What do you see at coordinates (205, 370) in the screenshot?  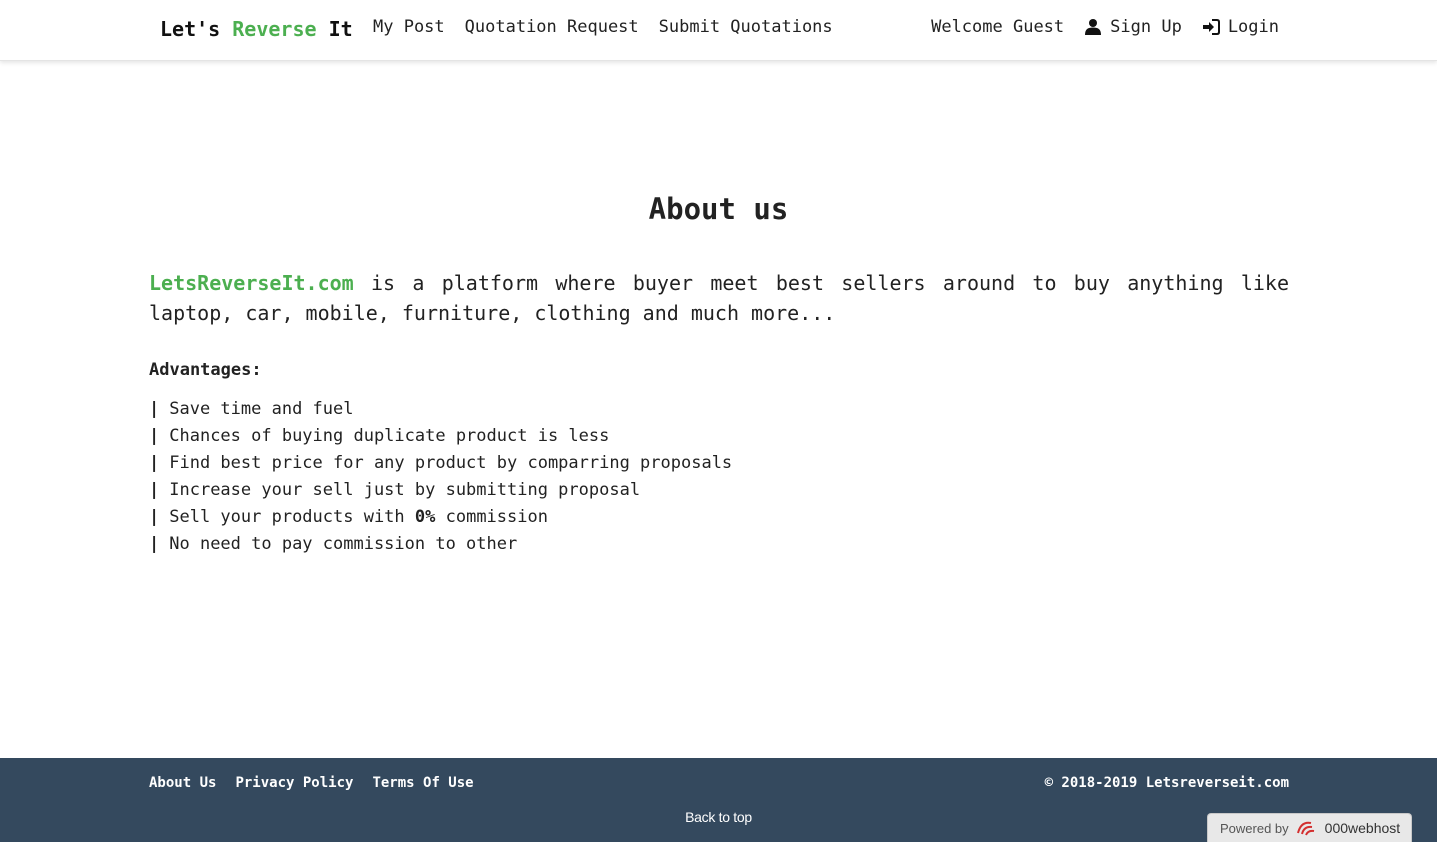 I see `advantages-heading: Advantages:` at bounding box center [205, 370].